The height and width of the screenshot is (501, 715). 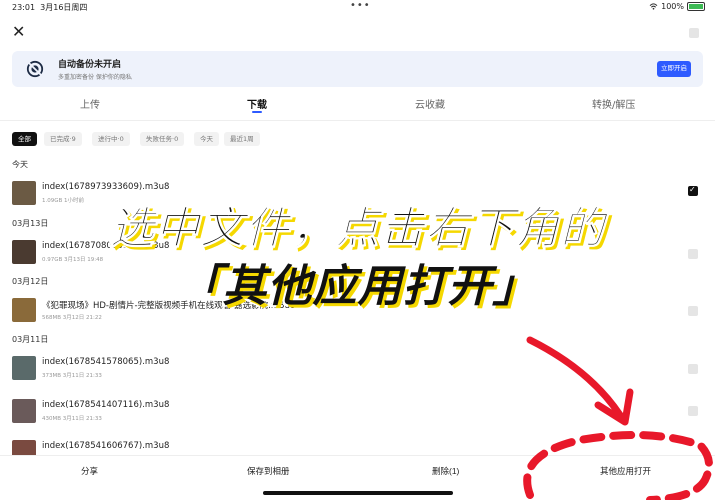 What do you see at coordinates (618, 465) in the screenshot?
I see `annotation-dashed-circle-icon` at bounding box center [618, 465].